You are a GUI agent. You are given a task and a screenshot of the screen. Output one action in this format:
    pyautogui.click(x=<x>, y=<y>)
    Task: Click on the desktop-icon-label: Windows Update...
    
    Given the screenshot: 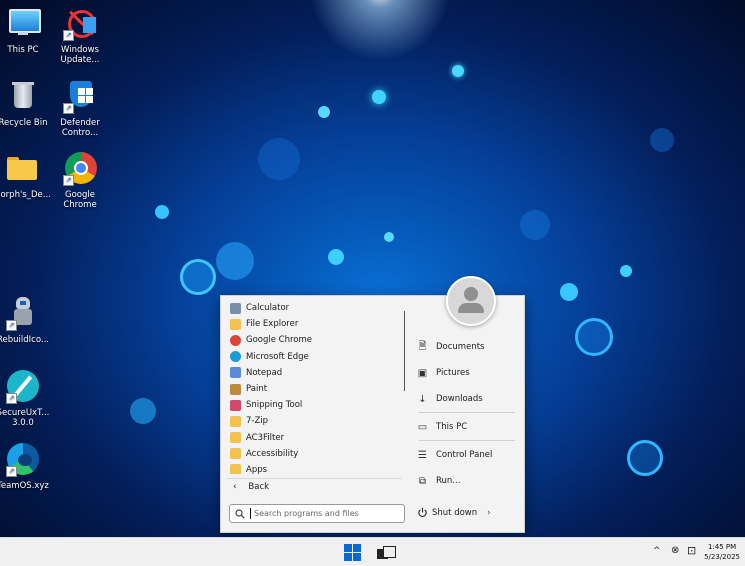 What is the action you would take?
    pyautogui.click(x=80, y=55)
    